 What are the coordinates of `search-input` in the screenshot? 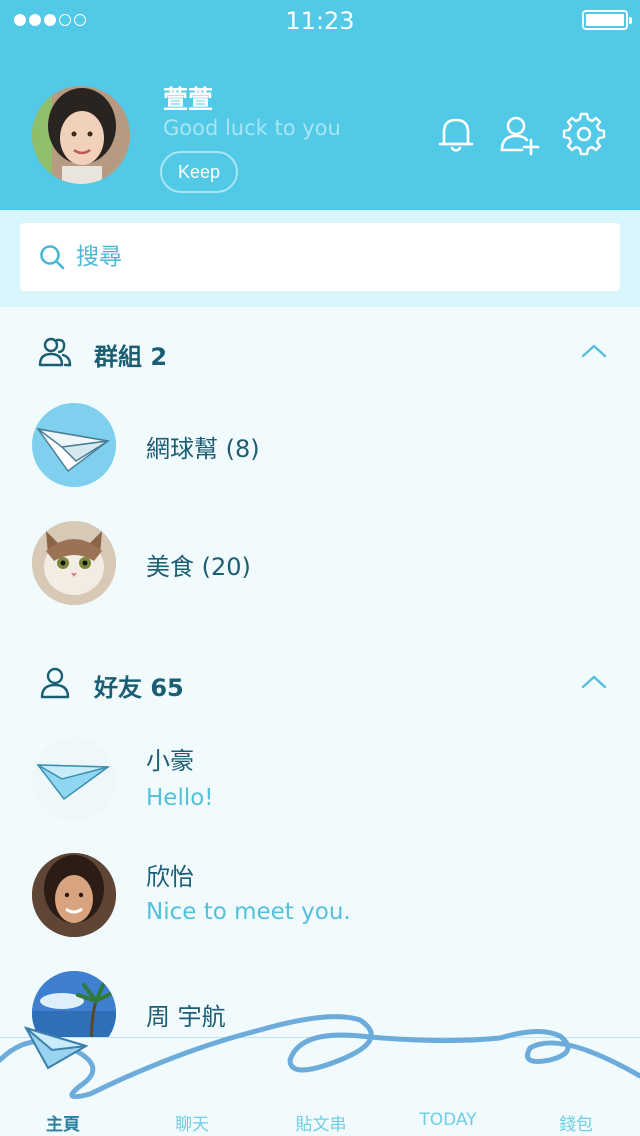 It's located at (336, 257).